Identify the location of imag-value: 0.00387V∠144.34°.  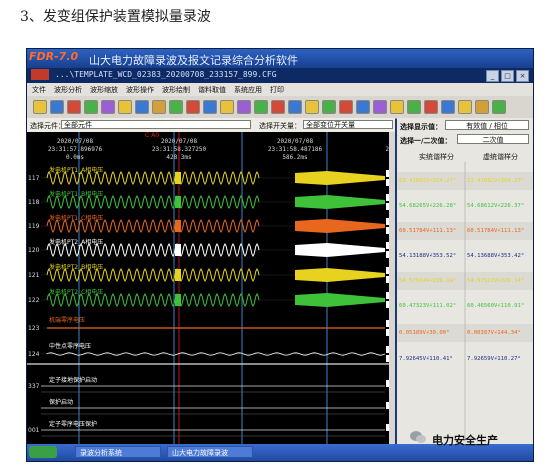
(494, 333).